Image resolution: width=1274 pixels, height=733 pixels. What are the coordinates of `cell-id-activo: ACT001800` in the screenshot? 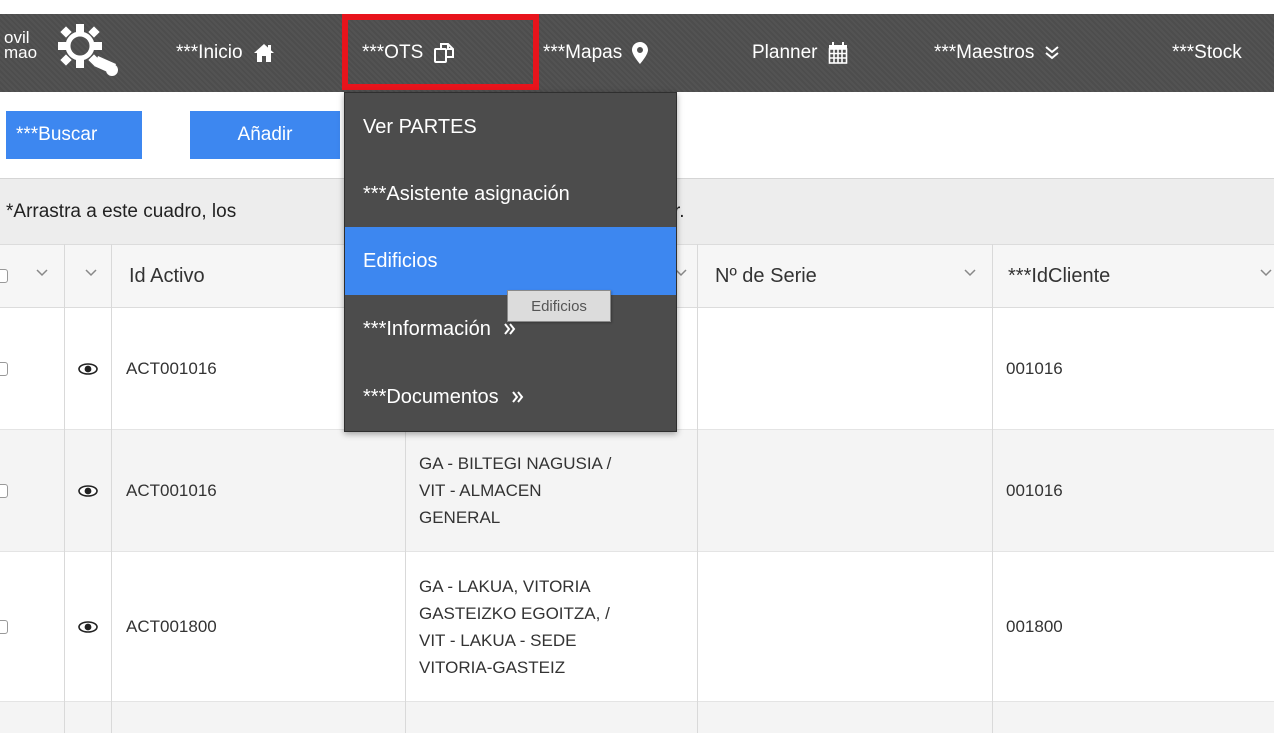 It's located at (171, 626).